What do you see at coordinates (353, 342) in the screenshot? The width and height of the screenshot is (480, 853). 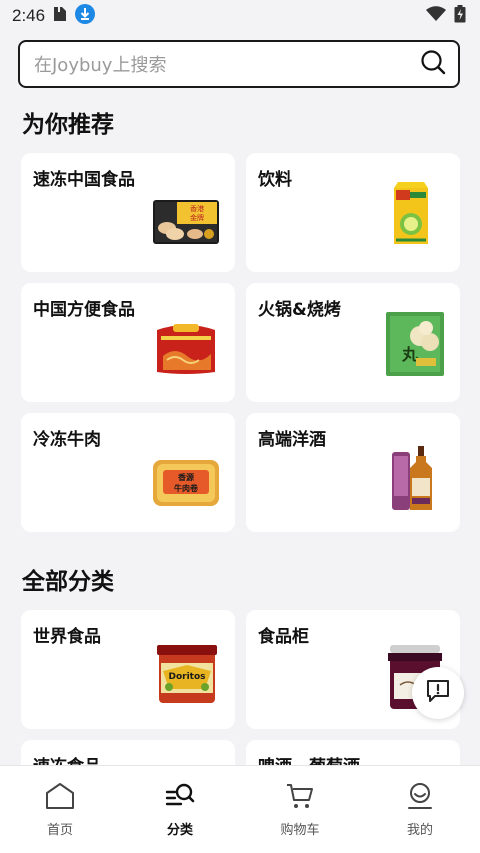 I see `category-card: 火锅&烧烤 丸` at bounding box center [353, 342].